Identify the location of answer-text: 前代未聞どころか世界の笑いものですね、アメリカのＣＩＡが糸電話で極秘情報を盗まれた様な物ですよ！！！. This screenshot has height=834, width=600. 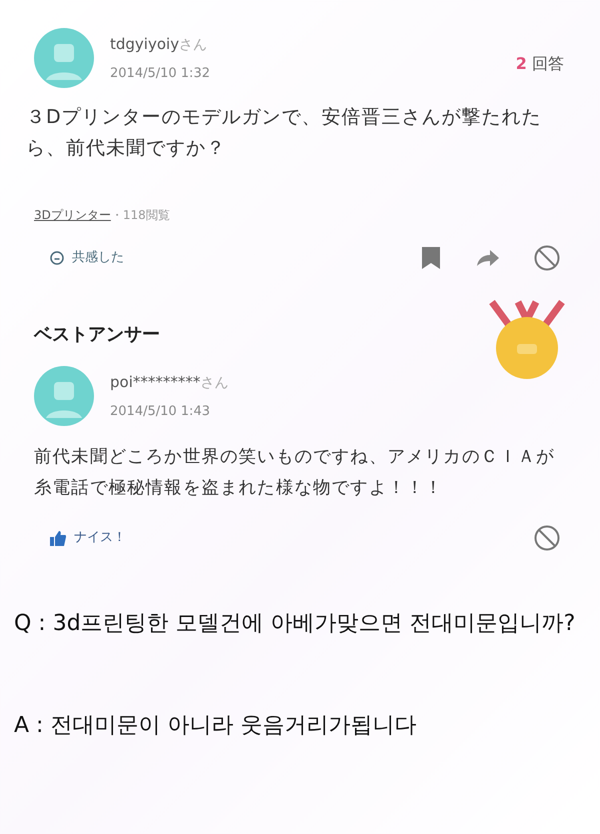
(295, 473).